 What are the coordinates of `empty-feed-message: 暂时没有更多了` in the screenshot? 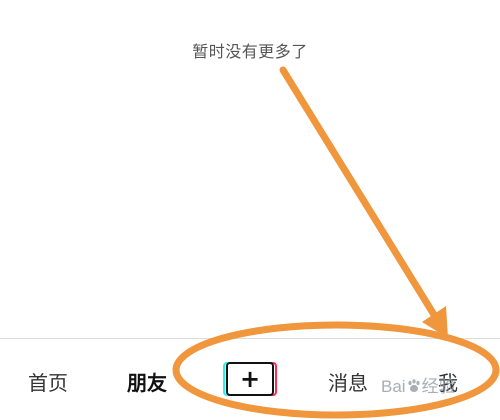 It's located at (250, 51).